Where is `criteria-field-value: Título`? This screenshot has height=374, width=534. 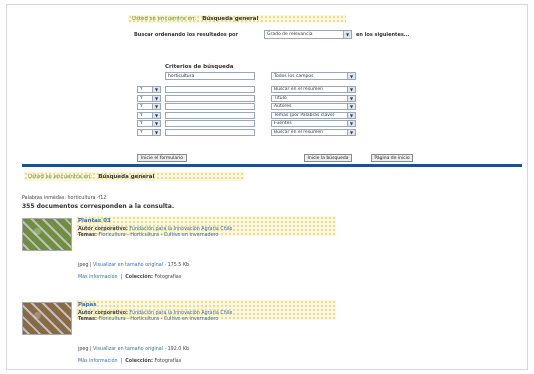 criteria-field-value: Título is located at coordinates (280, 98).